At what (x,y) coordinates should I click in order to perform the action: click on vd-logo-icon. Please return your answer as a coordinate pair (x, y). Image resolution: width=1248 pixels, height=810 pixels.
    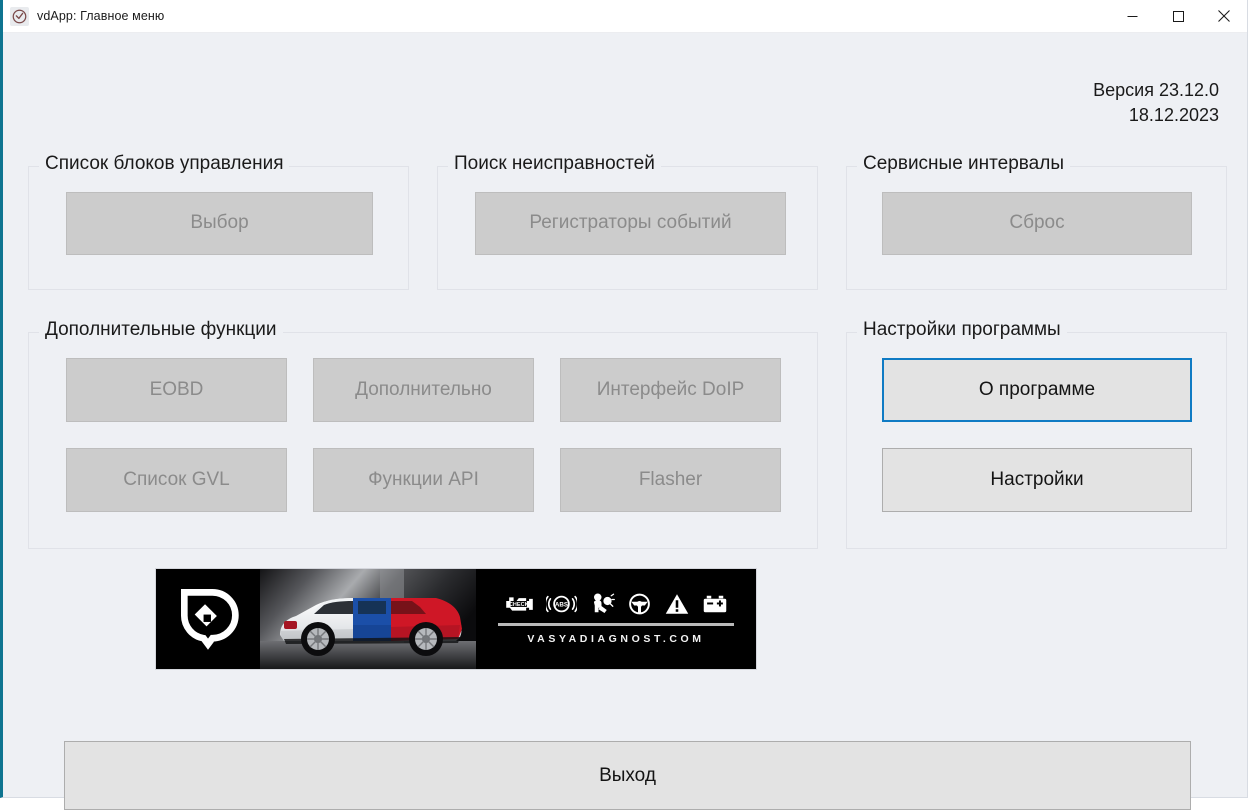
    Looking at the image, I should click on (19, 16).